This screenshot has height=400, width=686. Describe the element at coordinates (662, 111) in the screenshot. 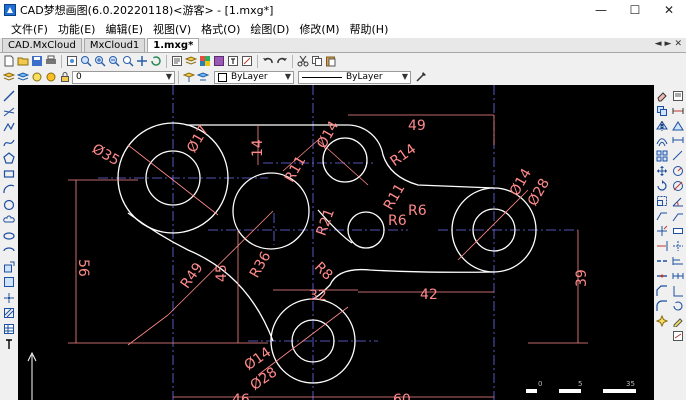

I see `copy-object-icon` at that location.